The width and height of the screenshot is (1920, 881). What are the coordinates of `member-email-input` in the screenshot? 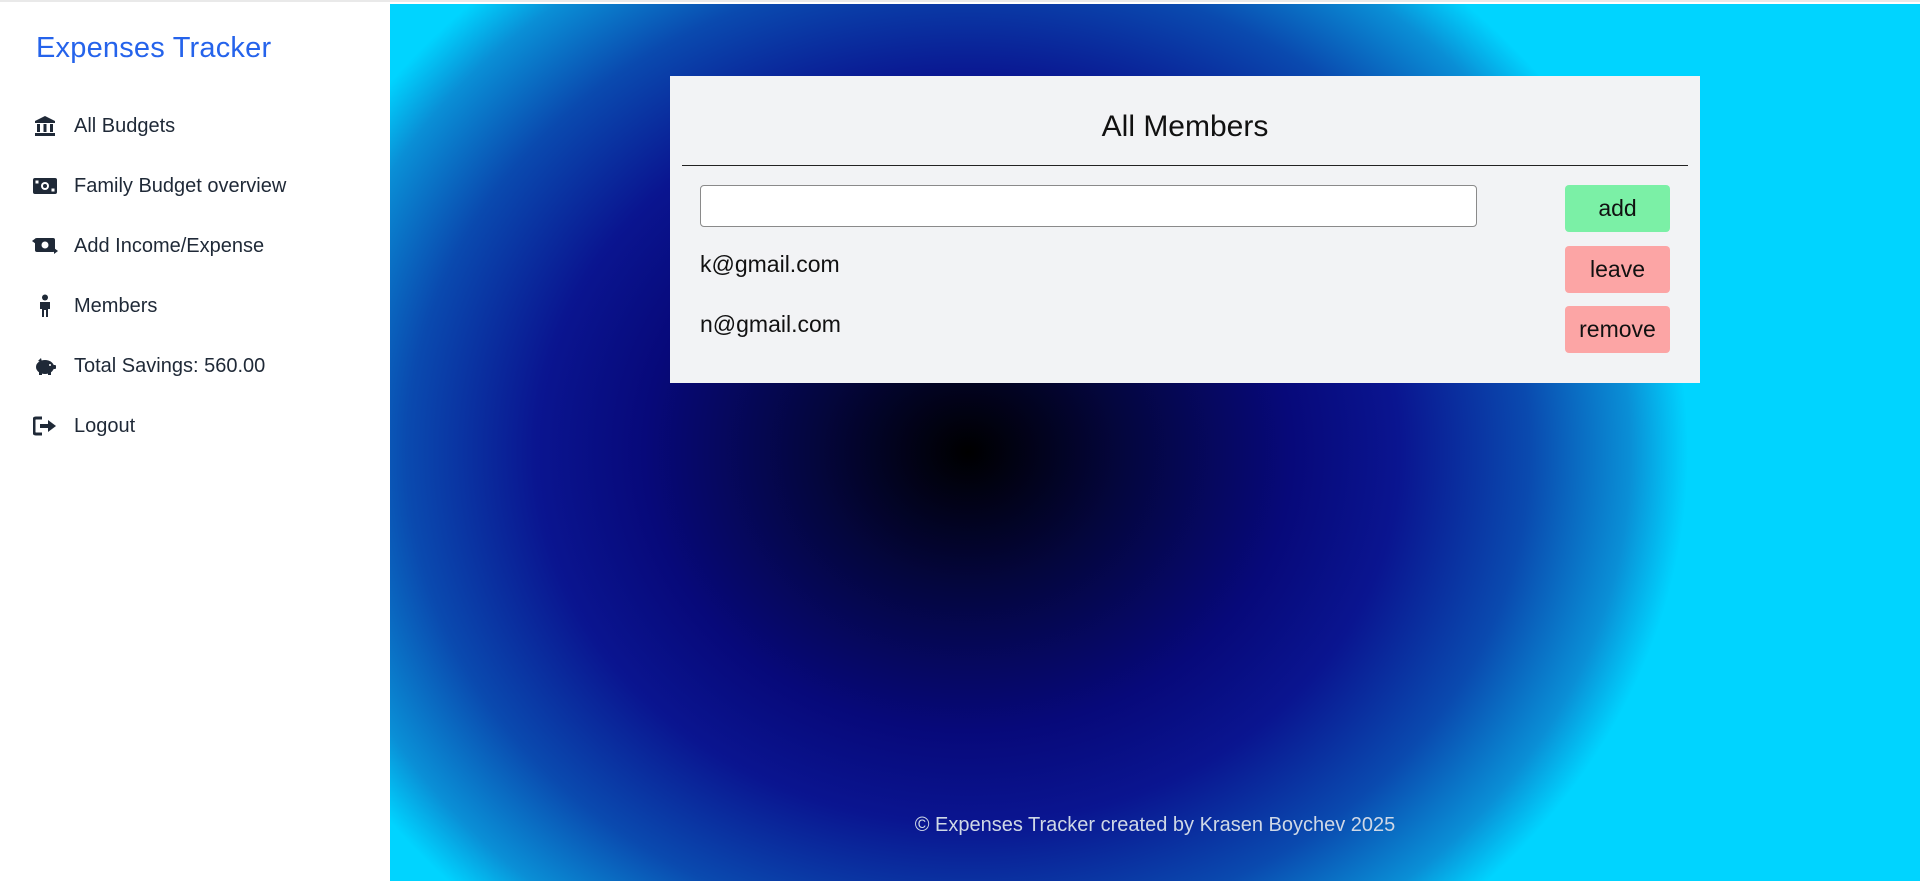 It's located at (1088, 206).